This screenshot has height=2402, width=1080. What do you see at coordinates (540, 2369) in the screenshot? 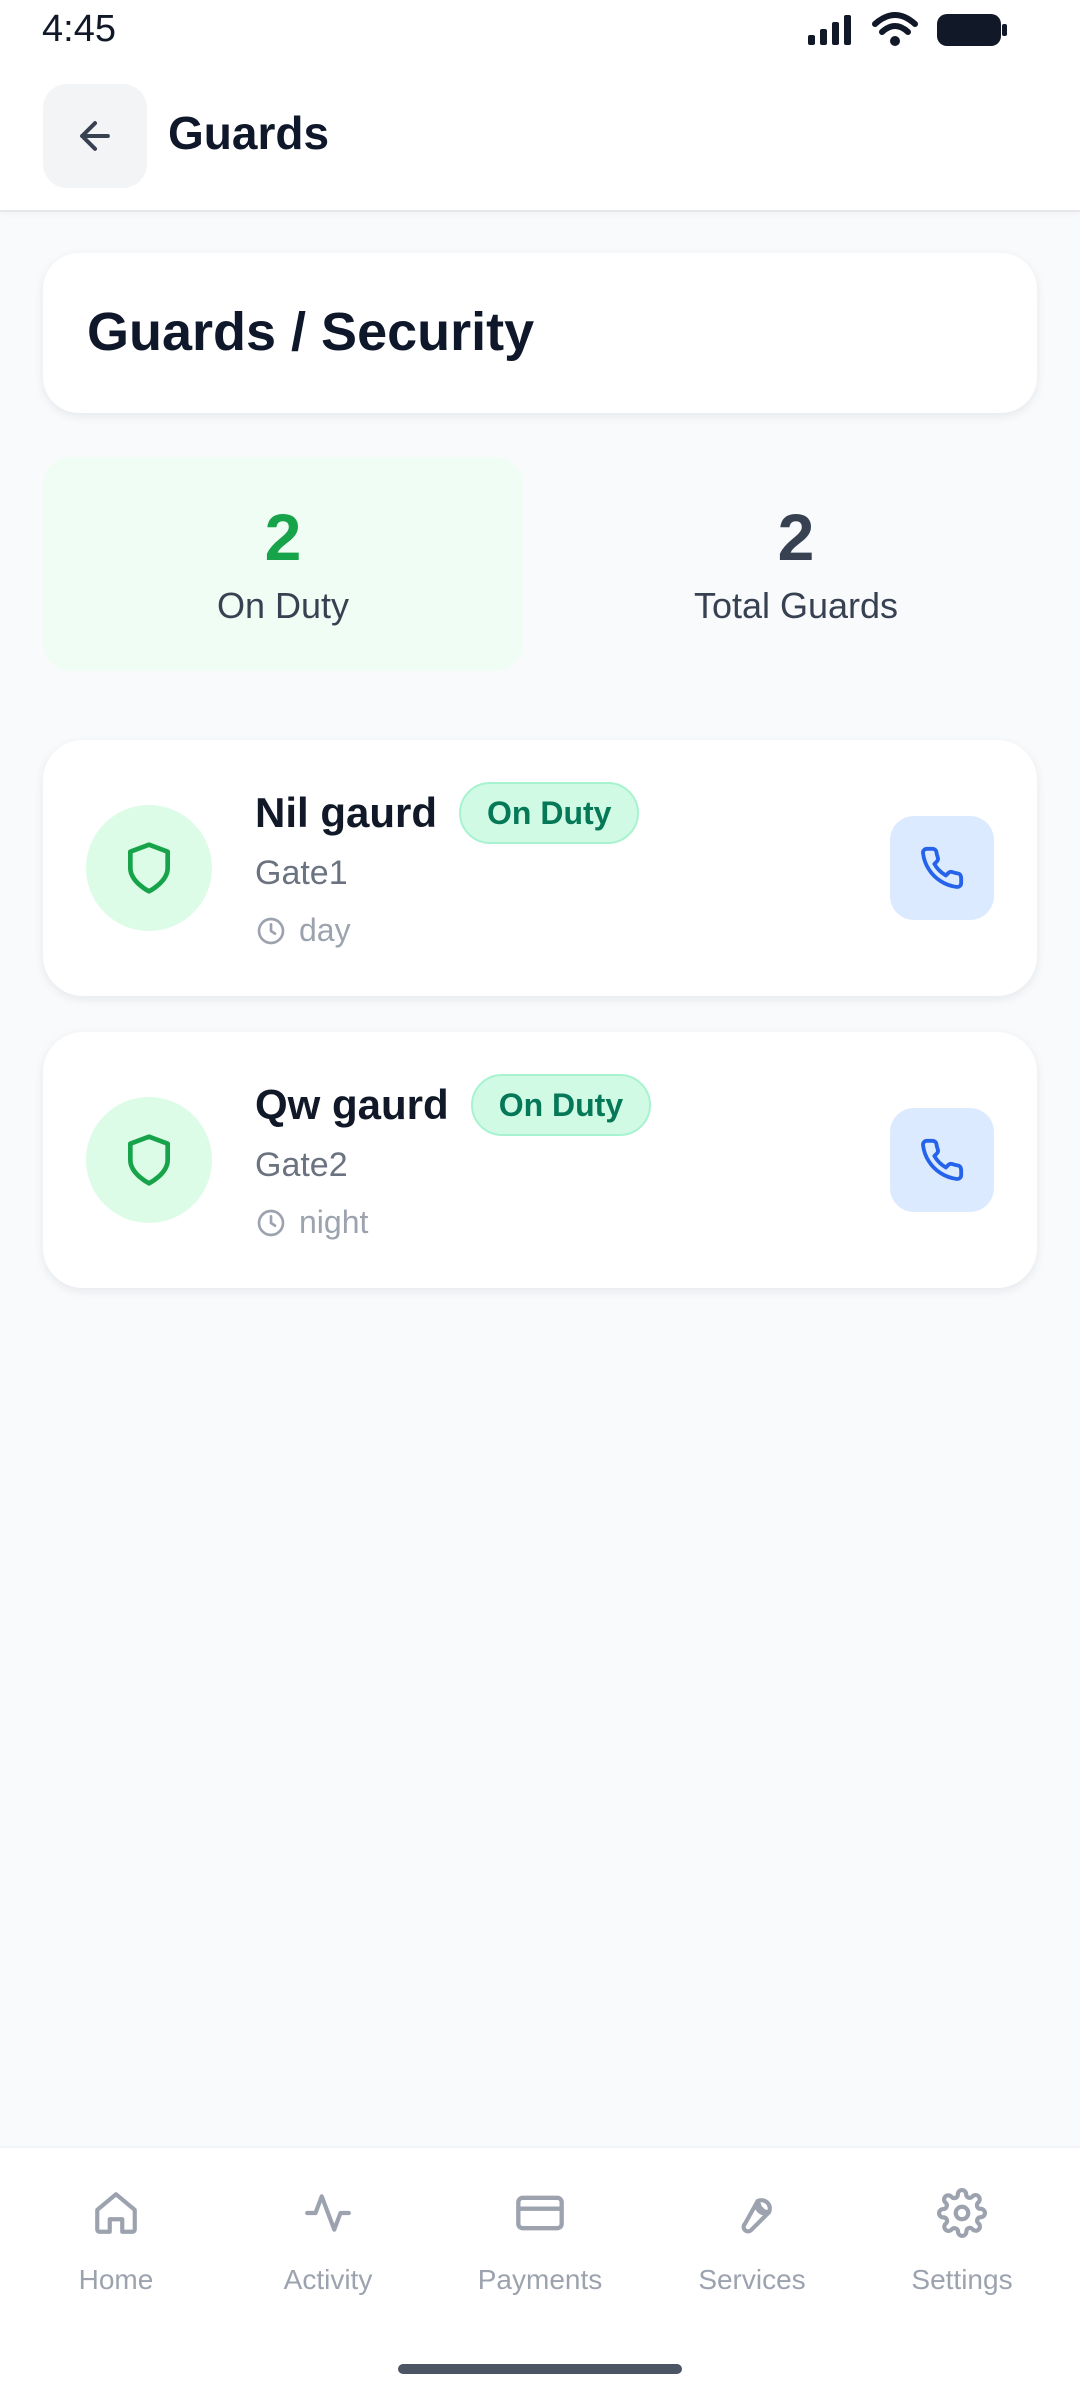
I see `home-indicator` at bounding box center [540, 2369].